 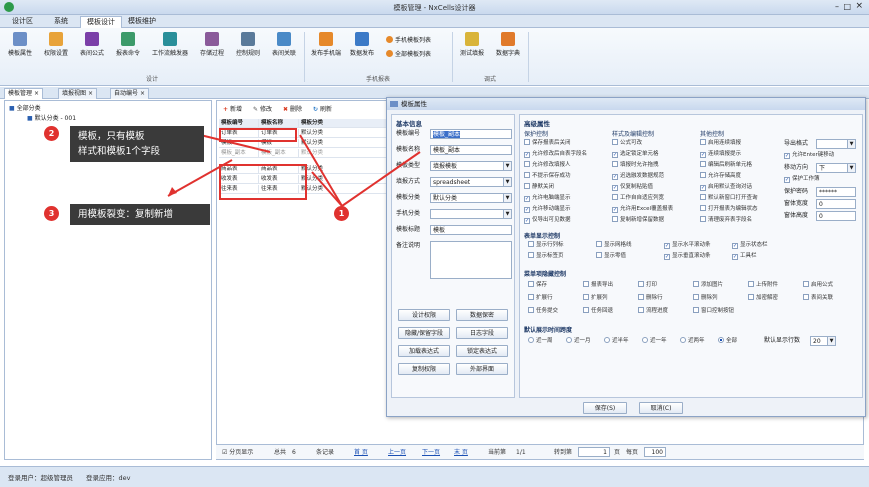 What do you see at coordinates (729, 198) in the screenshot?
I see `option-checkbox: 默认新窗口打开查询` at bounding box center [729, 198].